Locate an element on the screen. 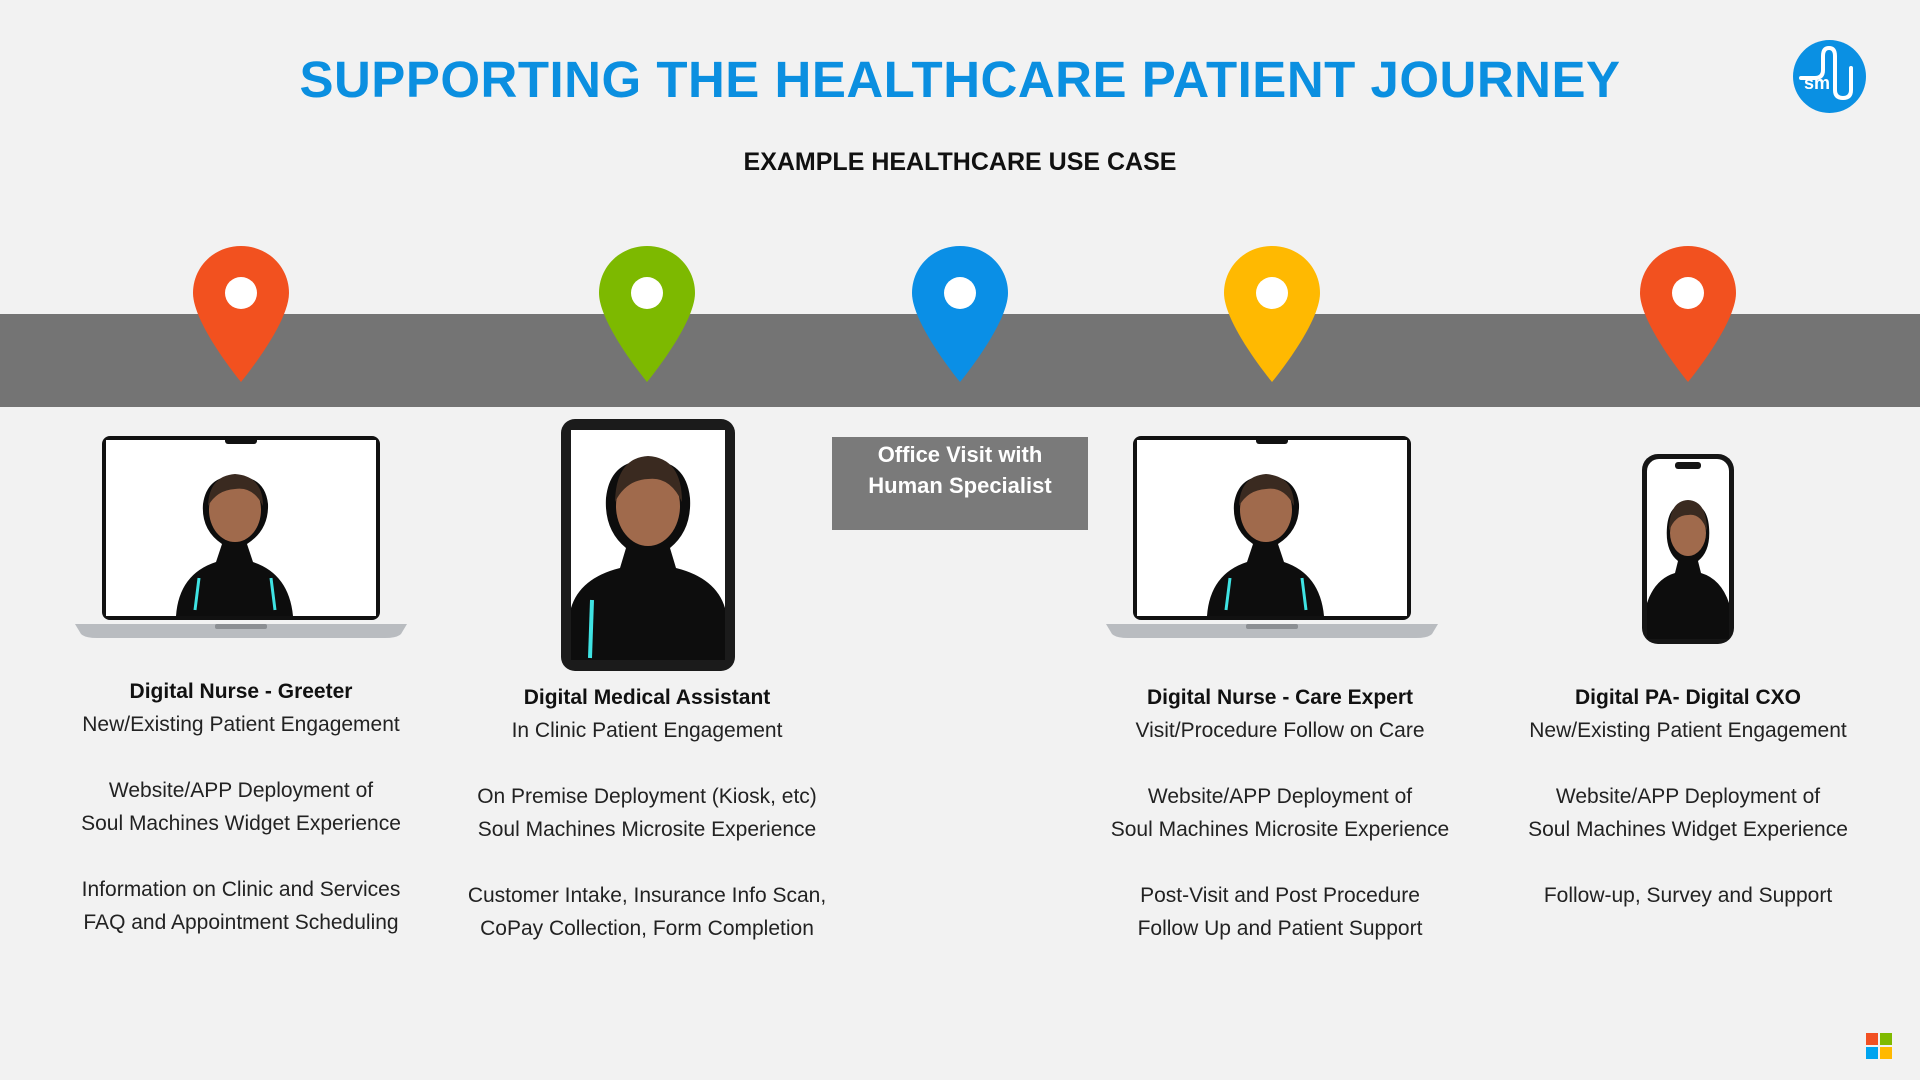  logo-text: sm is located at coordinates (1817, 83).